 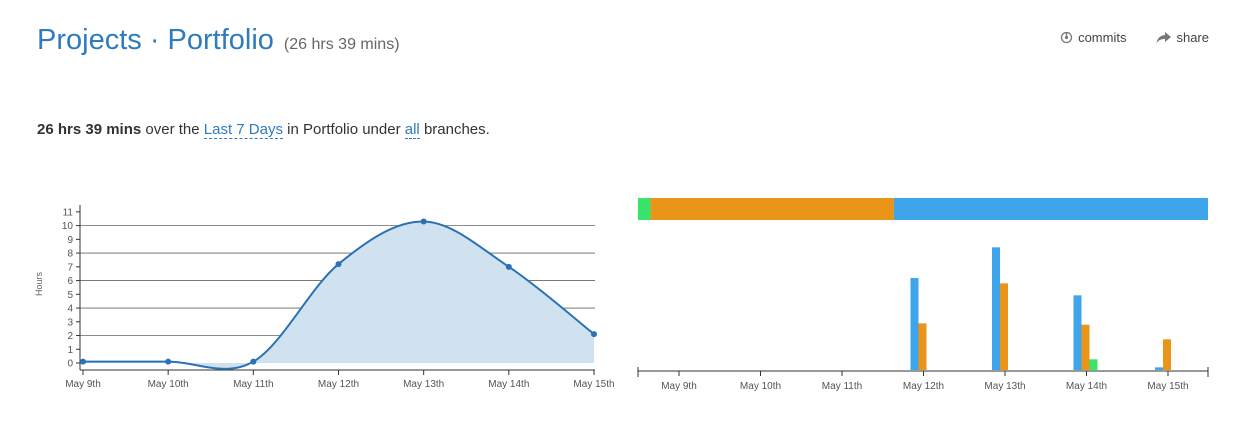 I want to click on header-actions: commits share, so click(x=1134, y=37).